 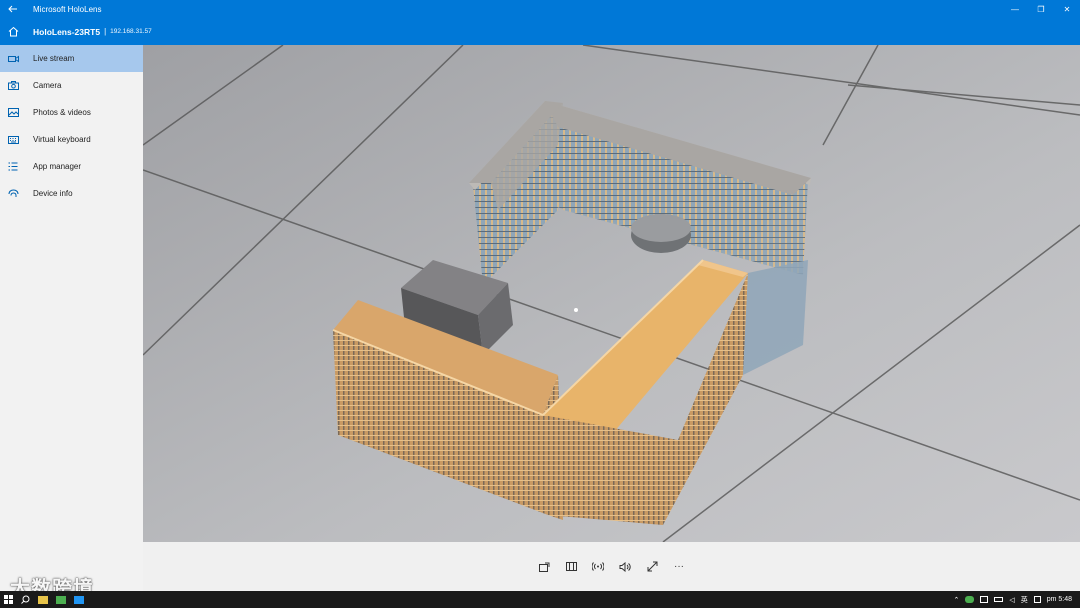 What do you see at coordinates (67, 9) in the screenshot?
I see `app-title: Microsoft HoloLens` at bounding box center [67, 9].